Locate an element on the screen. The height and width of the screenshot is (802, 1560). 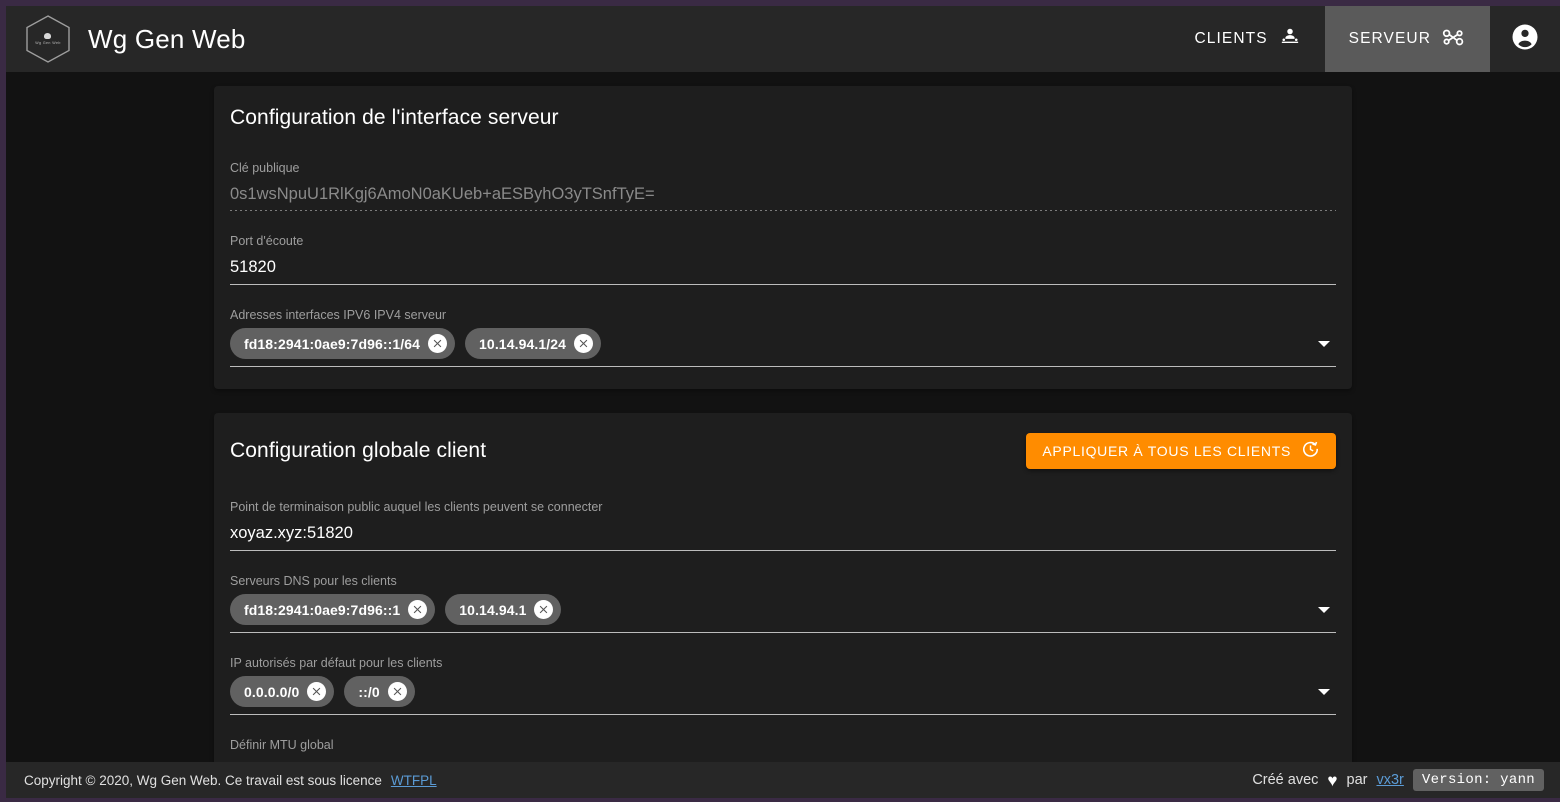
dns-servers-label: Serveurs DNS pour les clients is located at coordinates (313, 581).